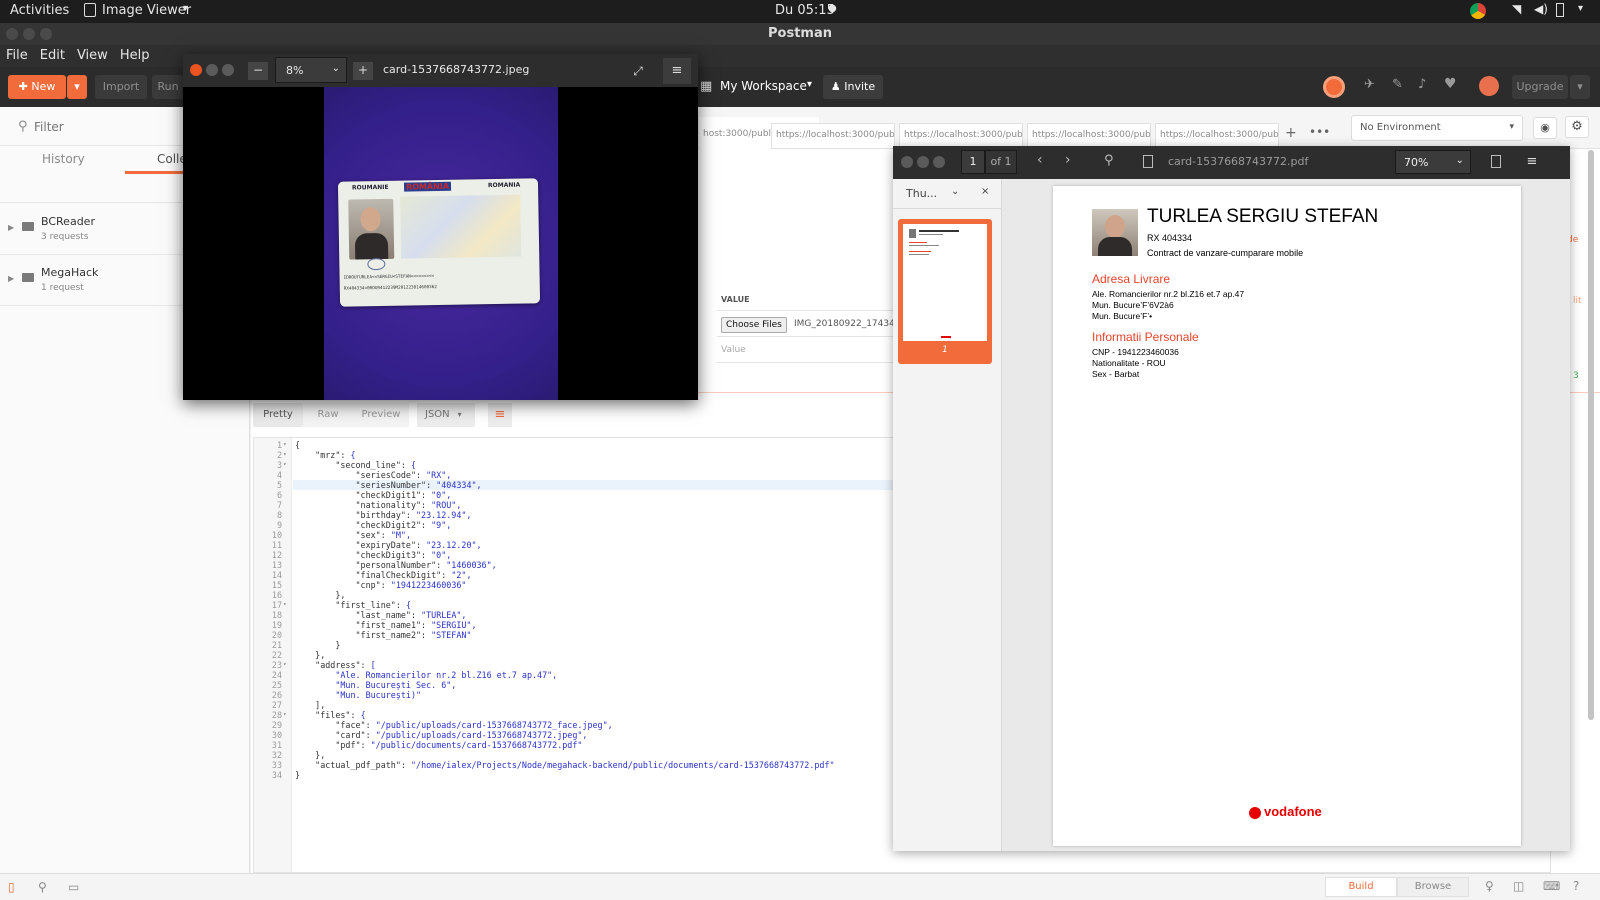  I want to click on runner-button: Run, so click(168, 87).